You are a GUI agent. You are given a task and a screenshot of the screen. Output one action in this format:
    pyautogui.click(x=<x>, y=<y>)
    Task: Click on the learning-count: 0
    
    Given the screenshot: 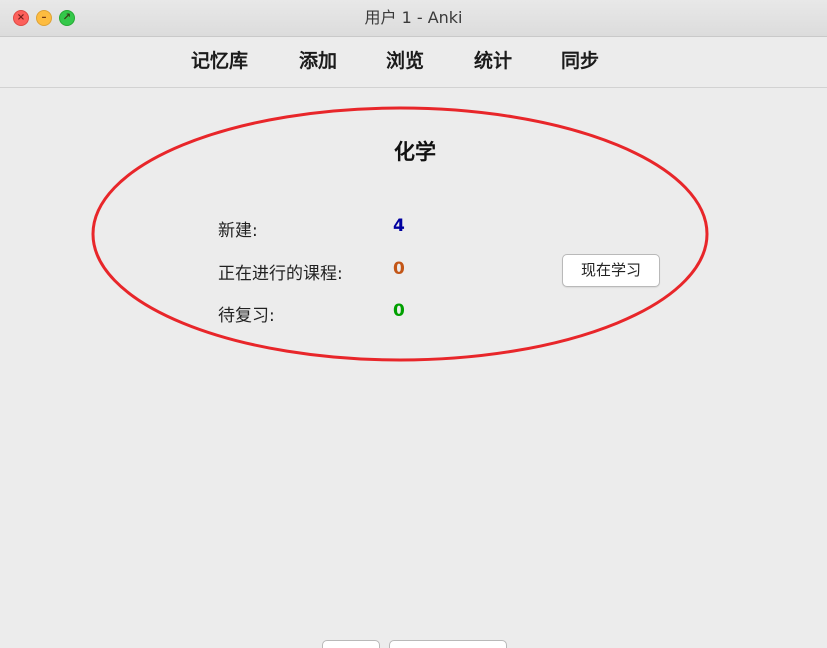 What is the action you would take?
    pyautogui.click(x=399, y=269)
    